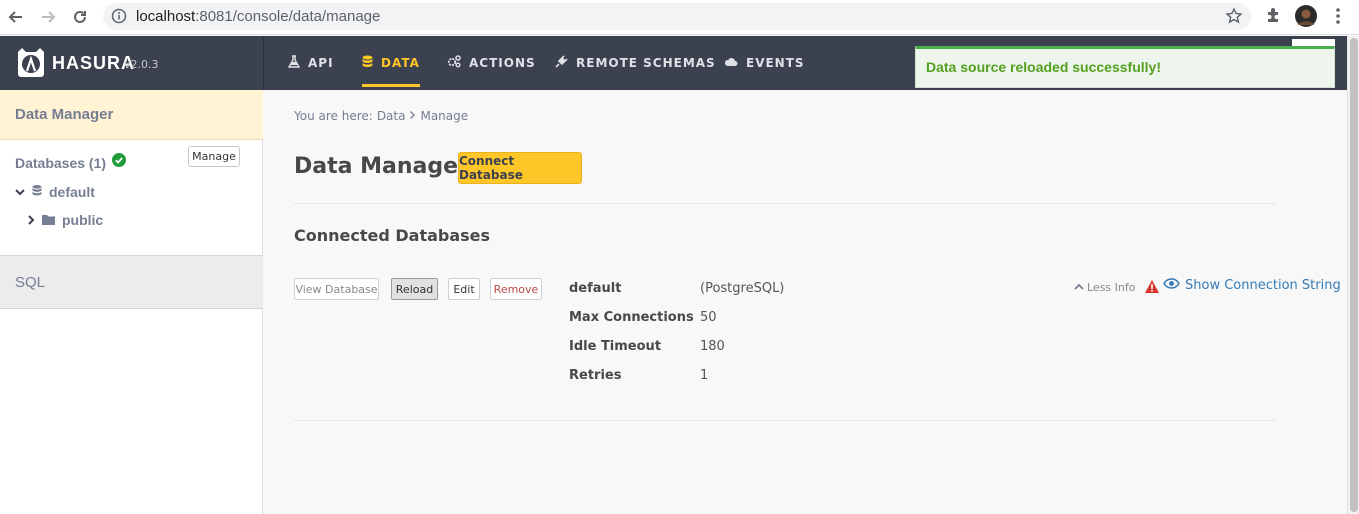  What do you see at coordinates (391, 85) in the screenshot?
I see `active-tab-indicator` at bounding box center [391, 85].